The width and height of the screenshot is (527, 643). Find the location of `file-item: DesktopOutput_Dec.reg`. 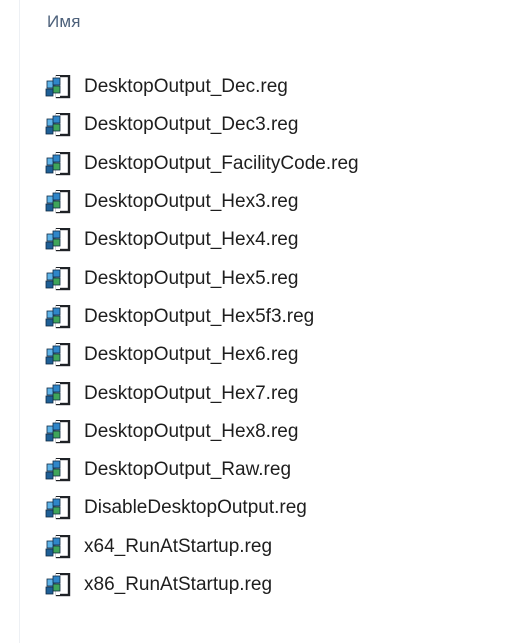

file-item: DesktopOutput_Dec.reg is located at coordinates (201, 87).